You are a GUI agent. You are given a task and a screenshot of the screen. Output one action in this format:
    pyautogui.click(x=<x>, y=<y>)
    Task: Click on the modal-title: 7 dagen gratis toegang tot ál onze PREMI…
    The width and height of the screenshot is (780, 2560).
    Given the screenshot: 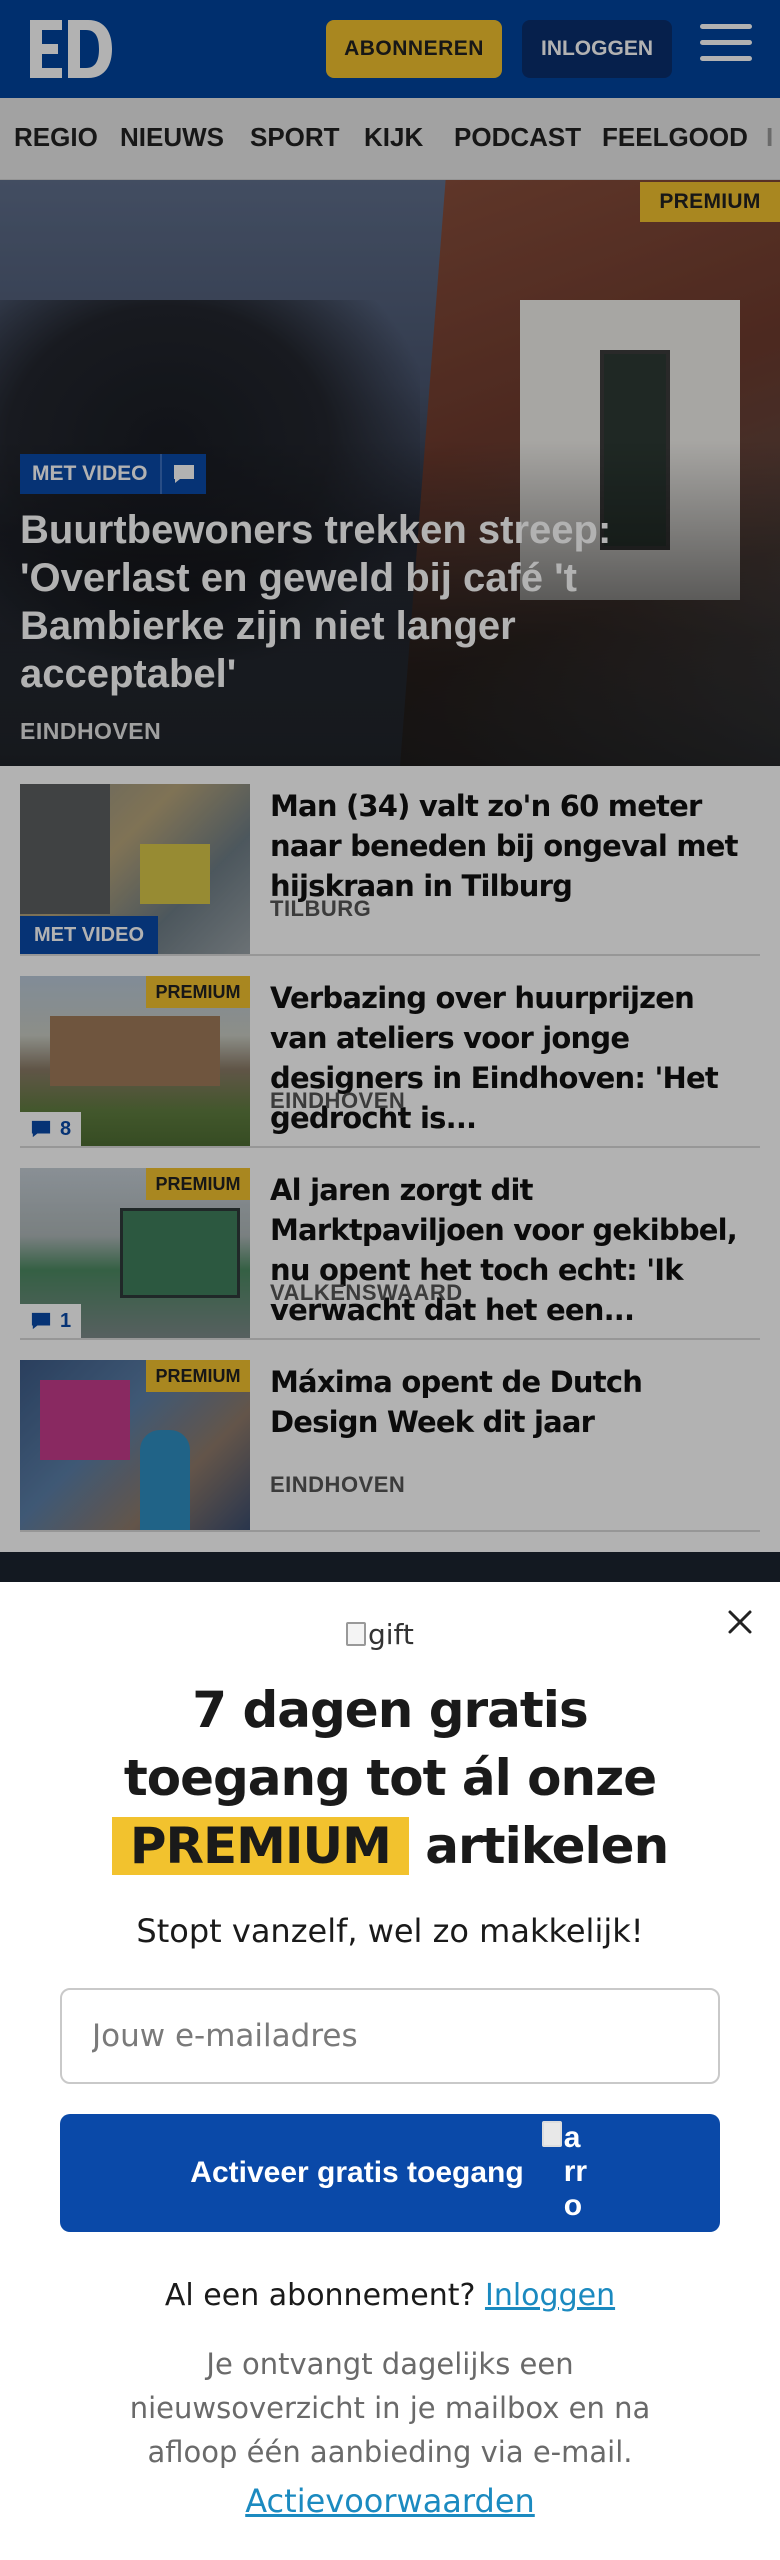 What is the action you would take?
    pyautogui.click(x=390, y=1778)
    